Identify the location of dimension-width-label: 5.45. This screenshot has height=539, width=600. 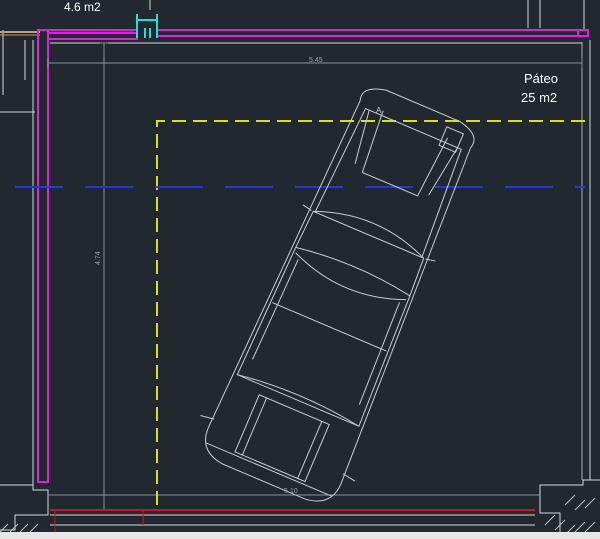
(316, 60).